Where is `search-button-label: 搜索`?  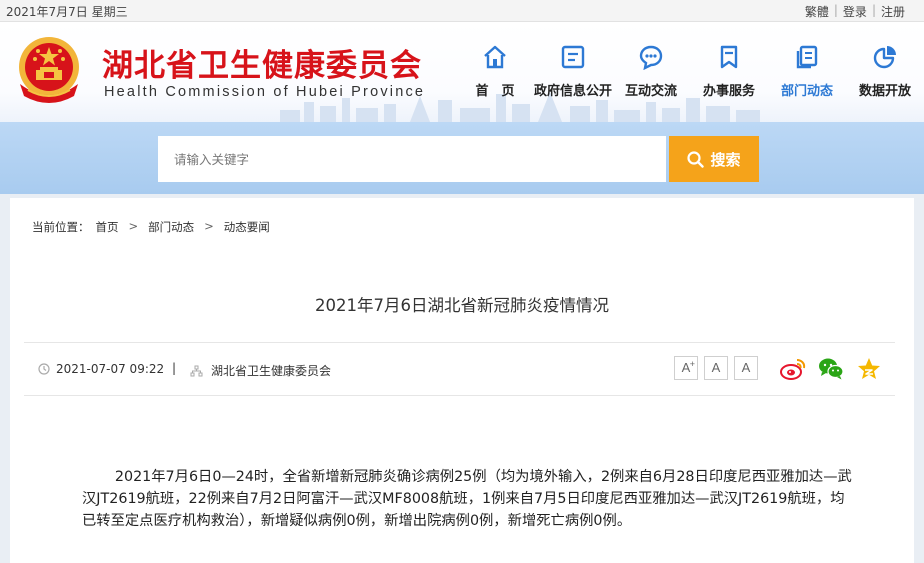
search-button-label: 搜索 is located at coordinates (725, 159).